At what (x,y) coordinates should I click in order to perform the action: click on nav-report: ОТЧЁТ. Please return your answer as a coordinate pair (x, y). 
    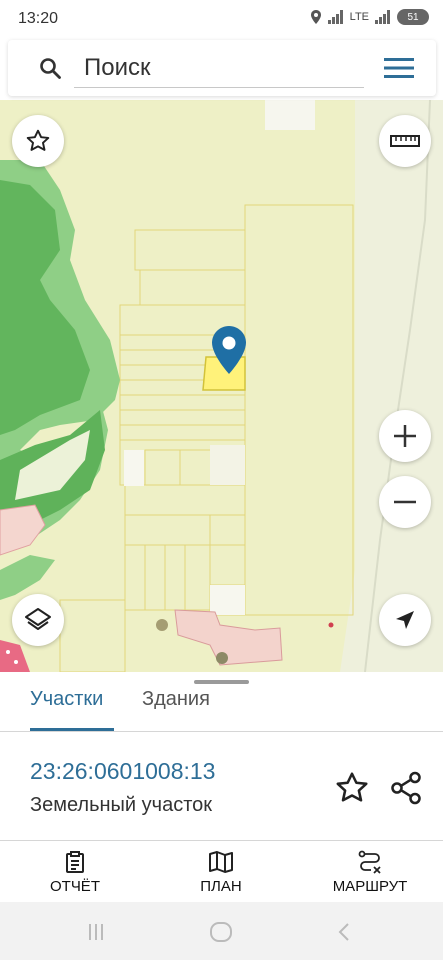
    Looking at the image, I should click on (75, 872).